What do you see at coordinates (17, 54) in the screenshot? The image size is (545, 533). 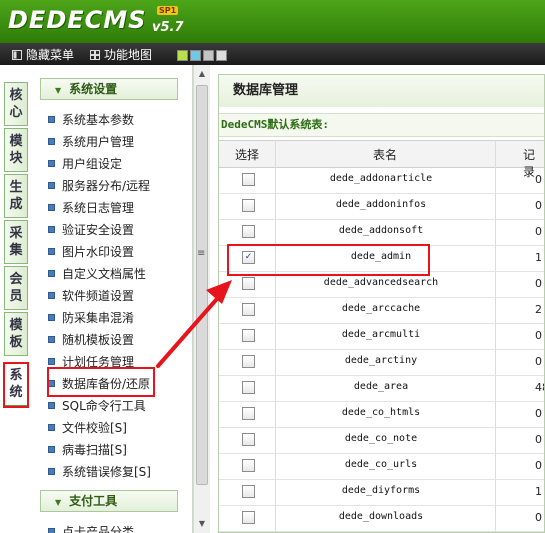 I see `panel-icon` at bounding box center [17, 54].